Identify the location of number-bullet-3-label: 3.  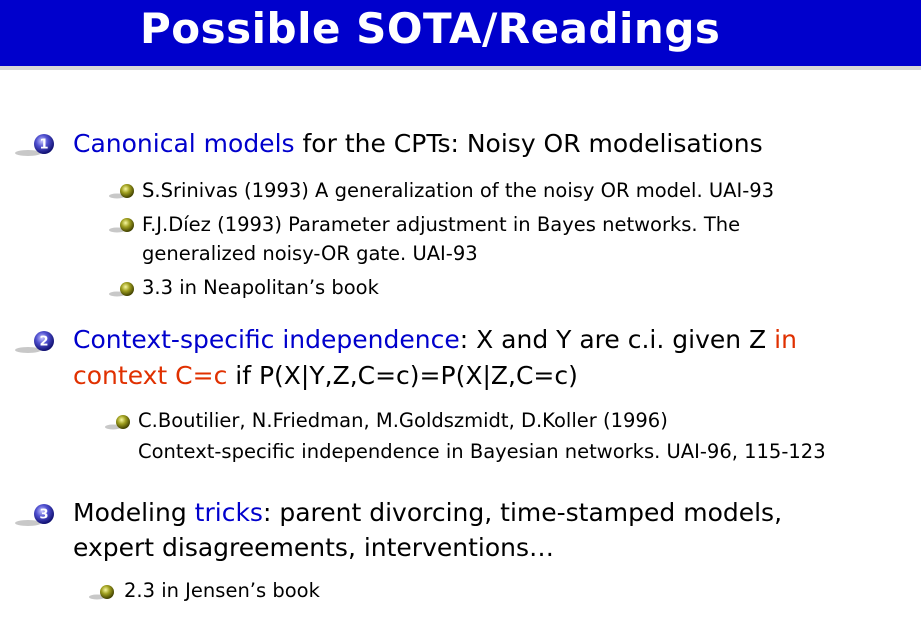
(43, 515).